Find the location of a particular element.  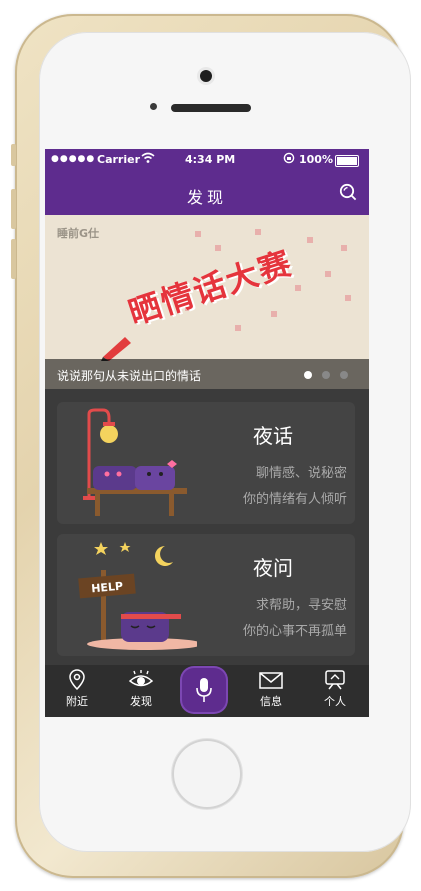

volume-up-button is located at coordinates (13, 209).